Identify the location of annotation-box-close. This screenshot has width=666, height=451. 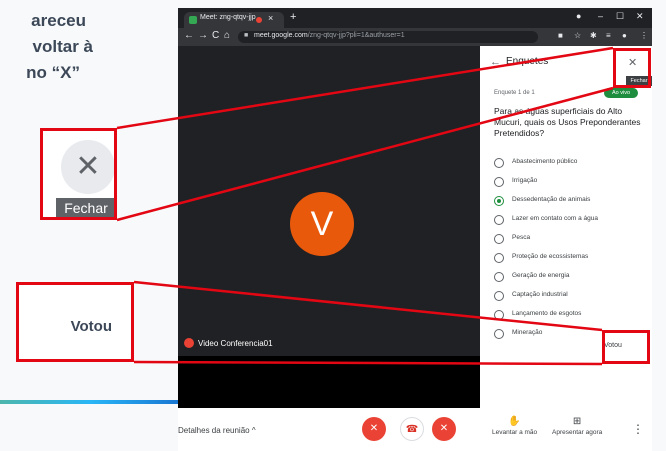
(632, 68).